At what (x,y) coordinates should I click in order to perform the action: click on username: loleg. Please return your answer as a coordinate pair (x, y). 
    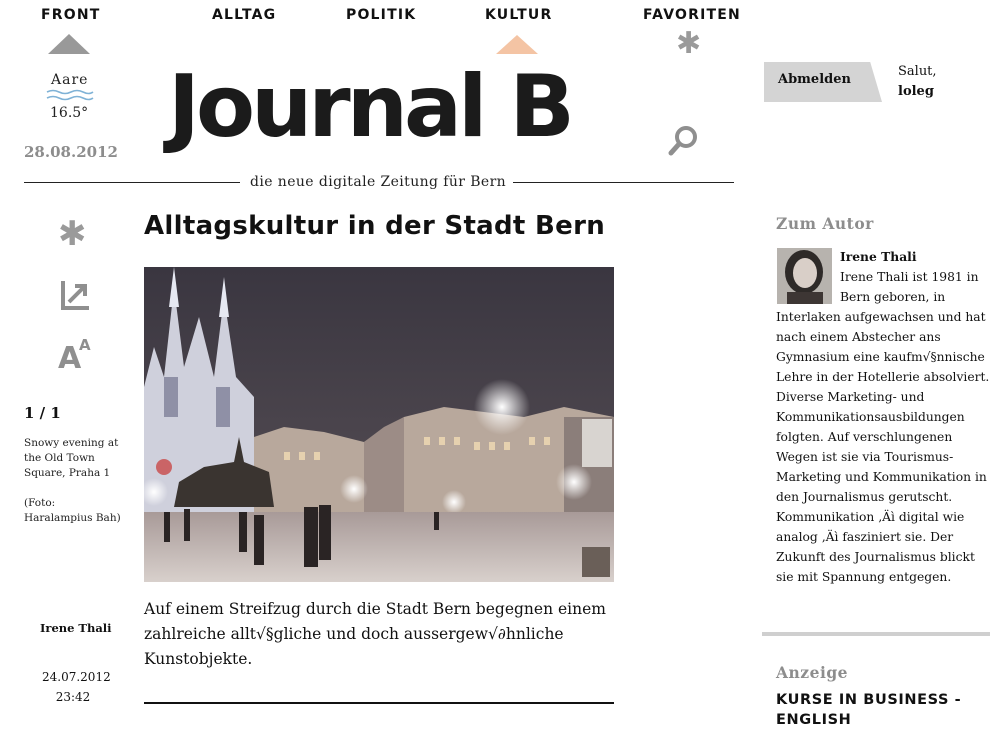
    Looking at the image, I should click on (916, 91).